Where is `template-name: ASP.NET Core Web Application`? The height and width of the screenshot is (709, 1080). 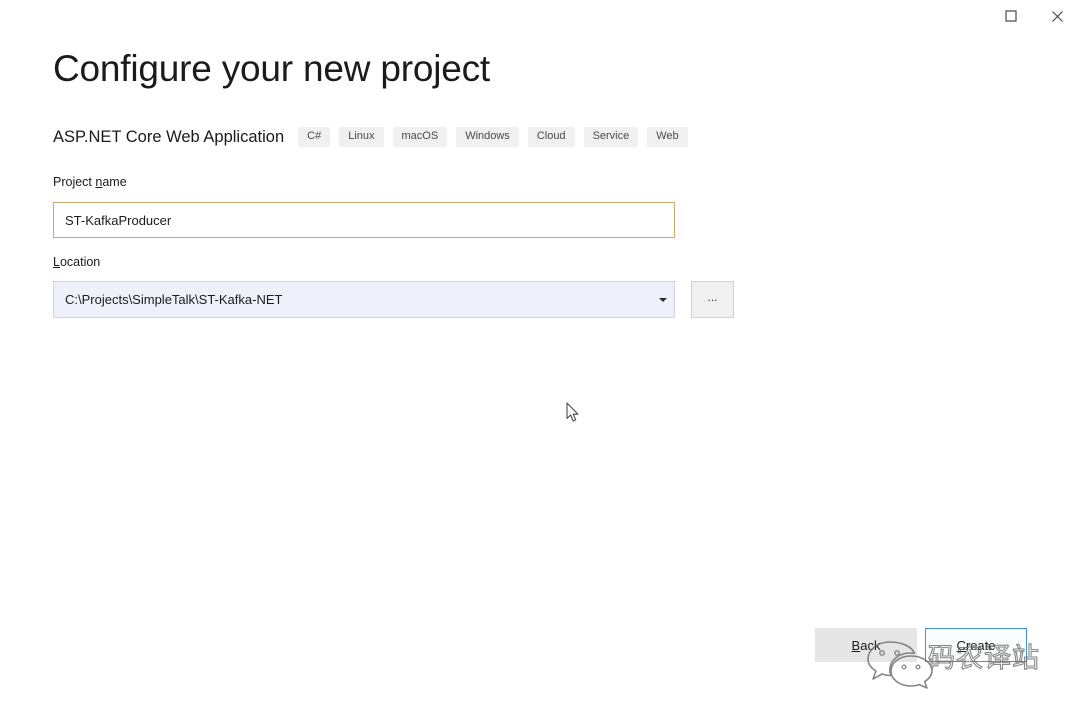
template-name: ASP.NET Core Web Application is located at coordinates (169, 136).